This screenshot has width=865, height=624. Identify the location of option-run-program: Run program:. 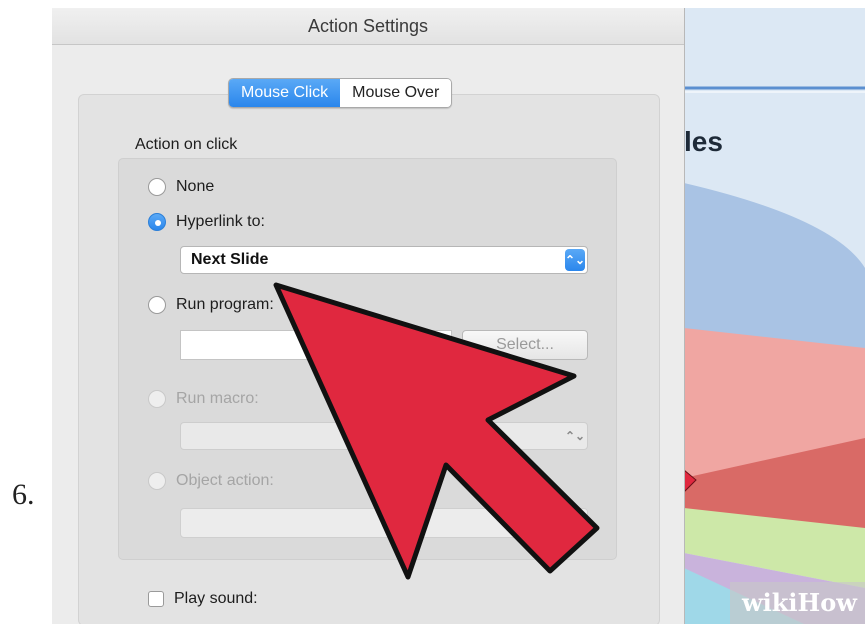
(211, 305).